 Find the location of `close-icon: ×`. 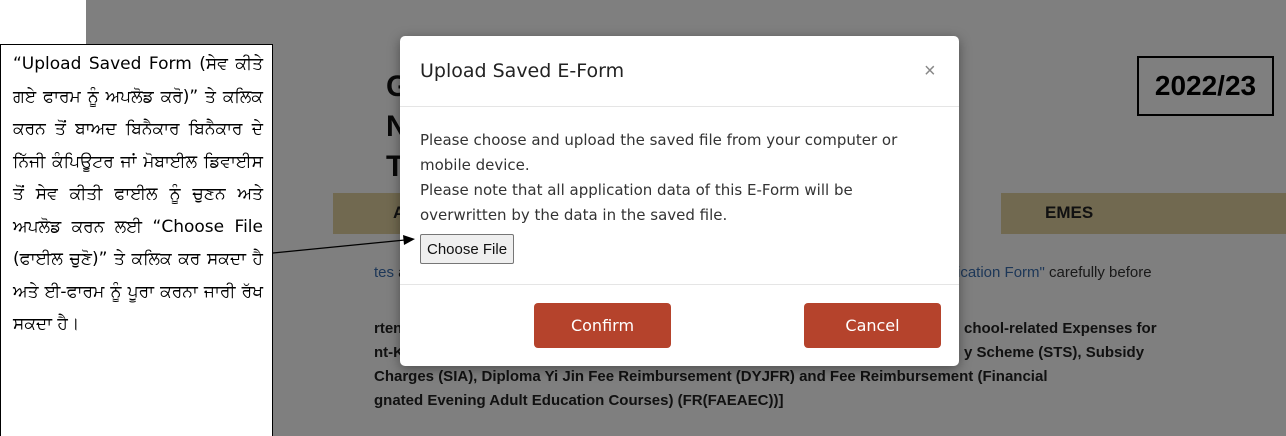

close-icon: × is located at coordinates (930, 71).